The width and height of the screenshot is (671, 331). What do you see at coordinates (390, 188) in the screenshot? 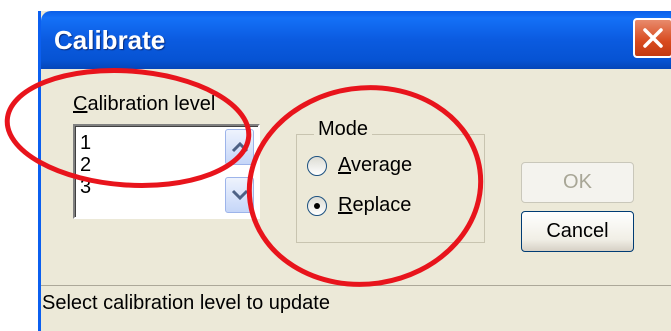
I see `mode-groupbox` at bounding box center [390, 188].